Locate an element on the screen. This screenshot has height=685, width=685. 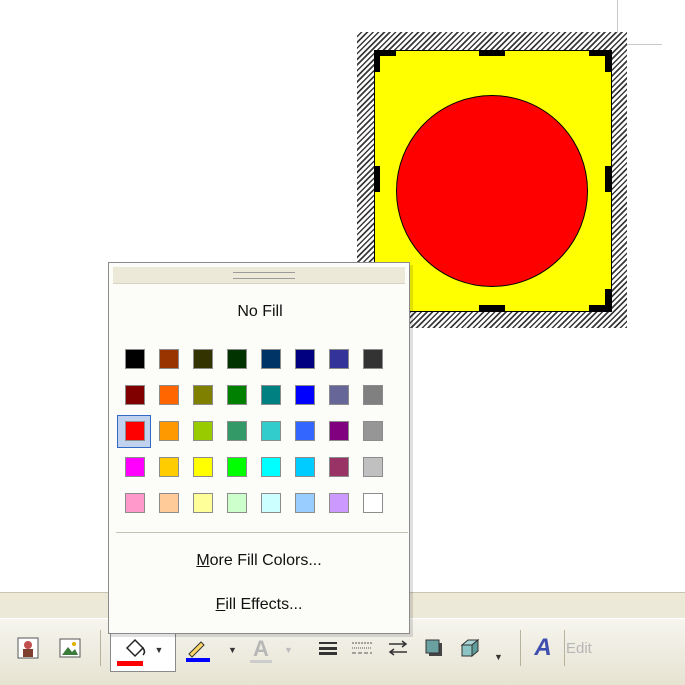
no-fill-option: No Fill is located at coordinates (260, 312).